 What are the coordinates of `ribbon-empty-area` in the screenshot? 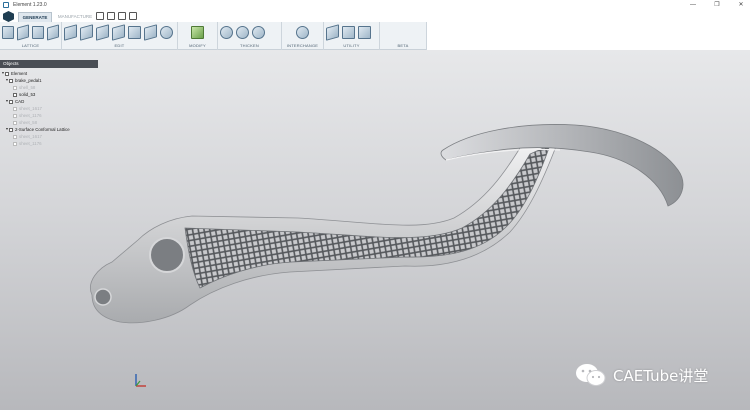 It's located at (588, 36).